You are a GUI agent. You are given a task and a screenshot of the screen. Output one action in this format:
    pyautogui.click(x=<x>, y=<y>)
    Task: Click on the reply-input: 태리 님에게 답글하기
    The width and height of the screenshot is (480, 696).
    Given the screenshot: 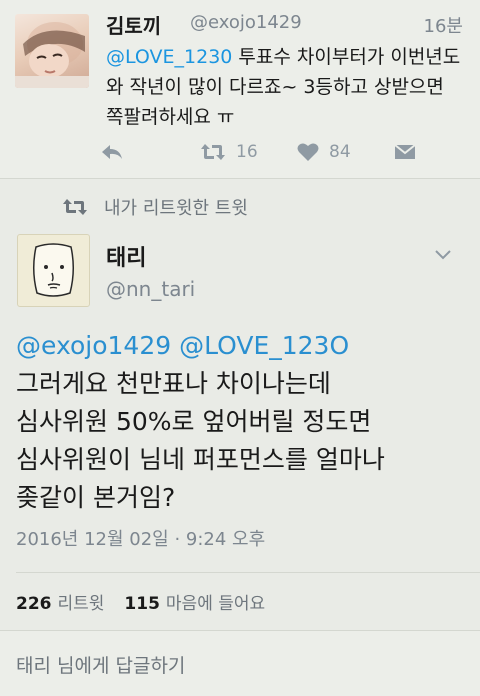 What is the action you would take?
    pyautogui.click(x=100, y=664)
    